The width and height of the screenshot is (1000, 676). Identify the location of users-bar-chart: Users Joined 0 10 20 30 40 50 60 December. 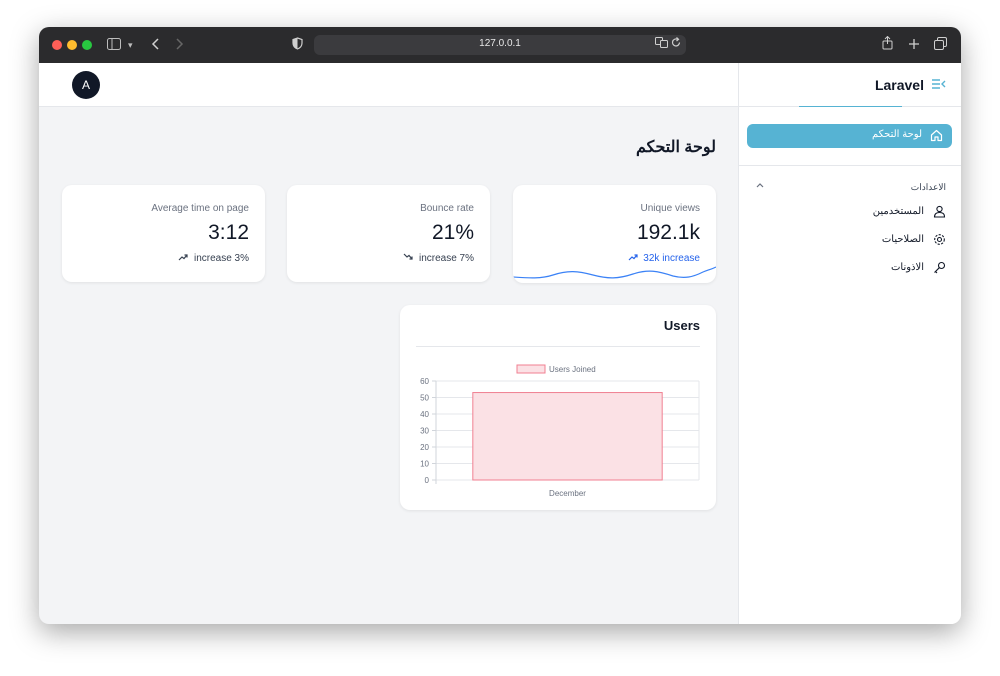
(560, 431).